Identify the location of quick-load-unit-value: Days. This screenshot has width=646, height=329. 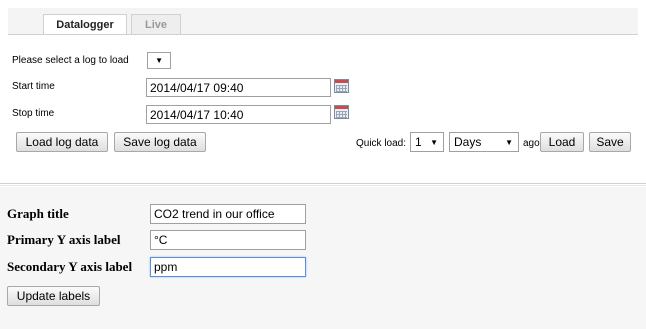
(468, 142).